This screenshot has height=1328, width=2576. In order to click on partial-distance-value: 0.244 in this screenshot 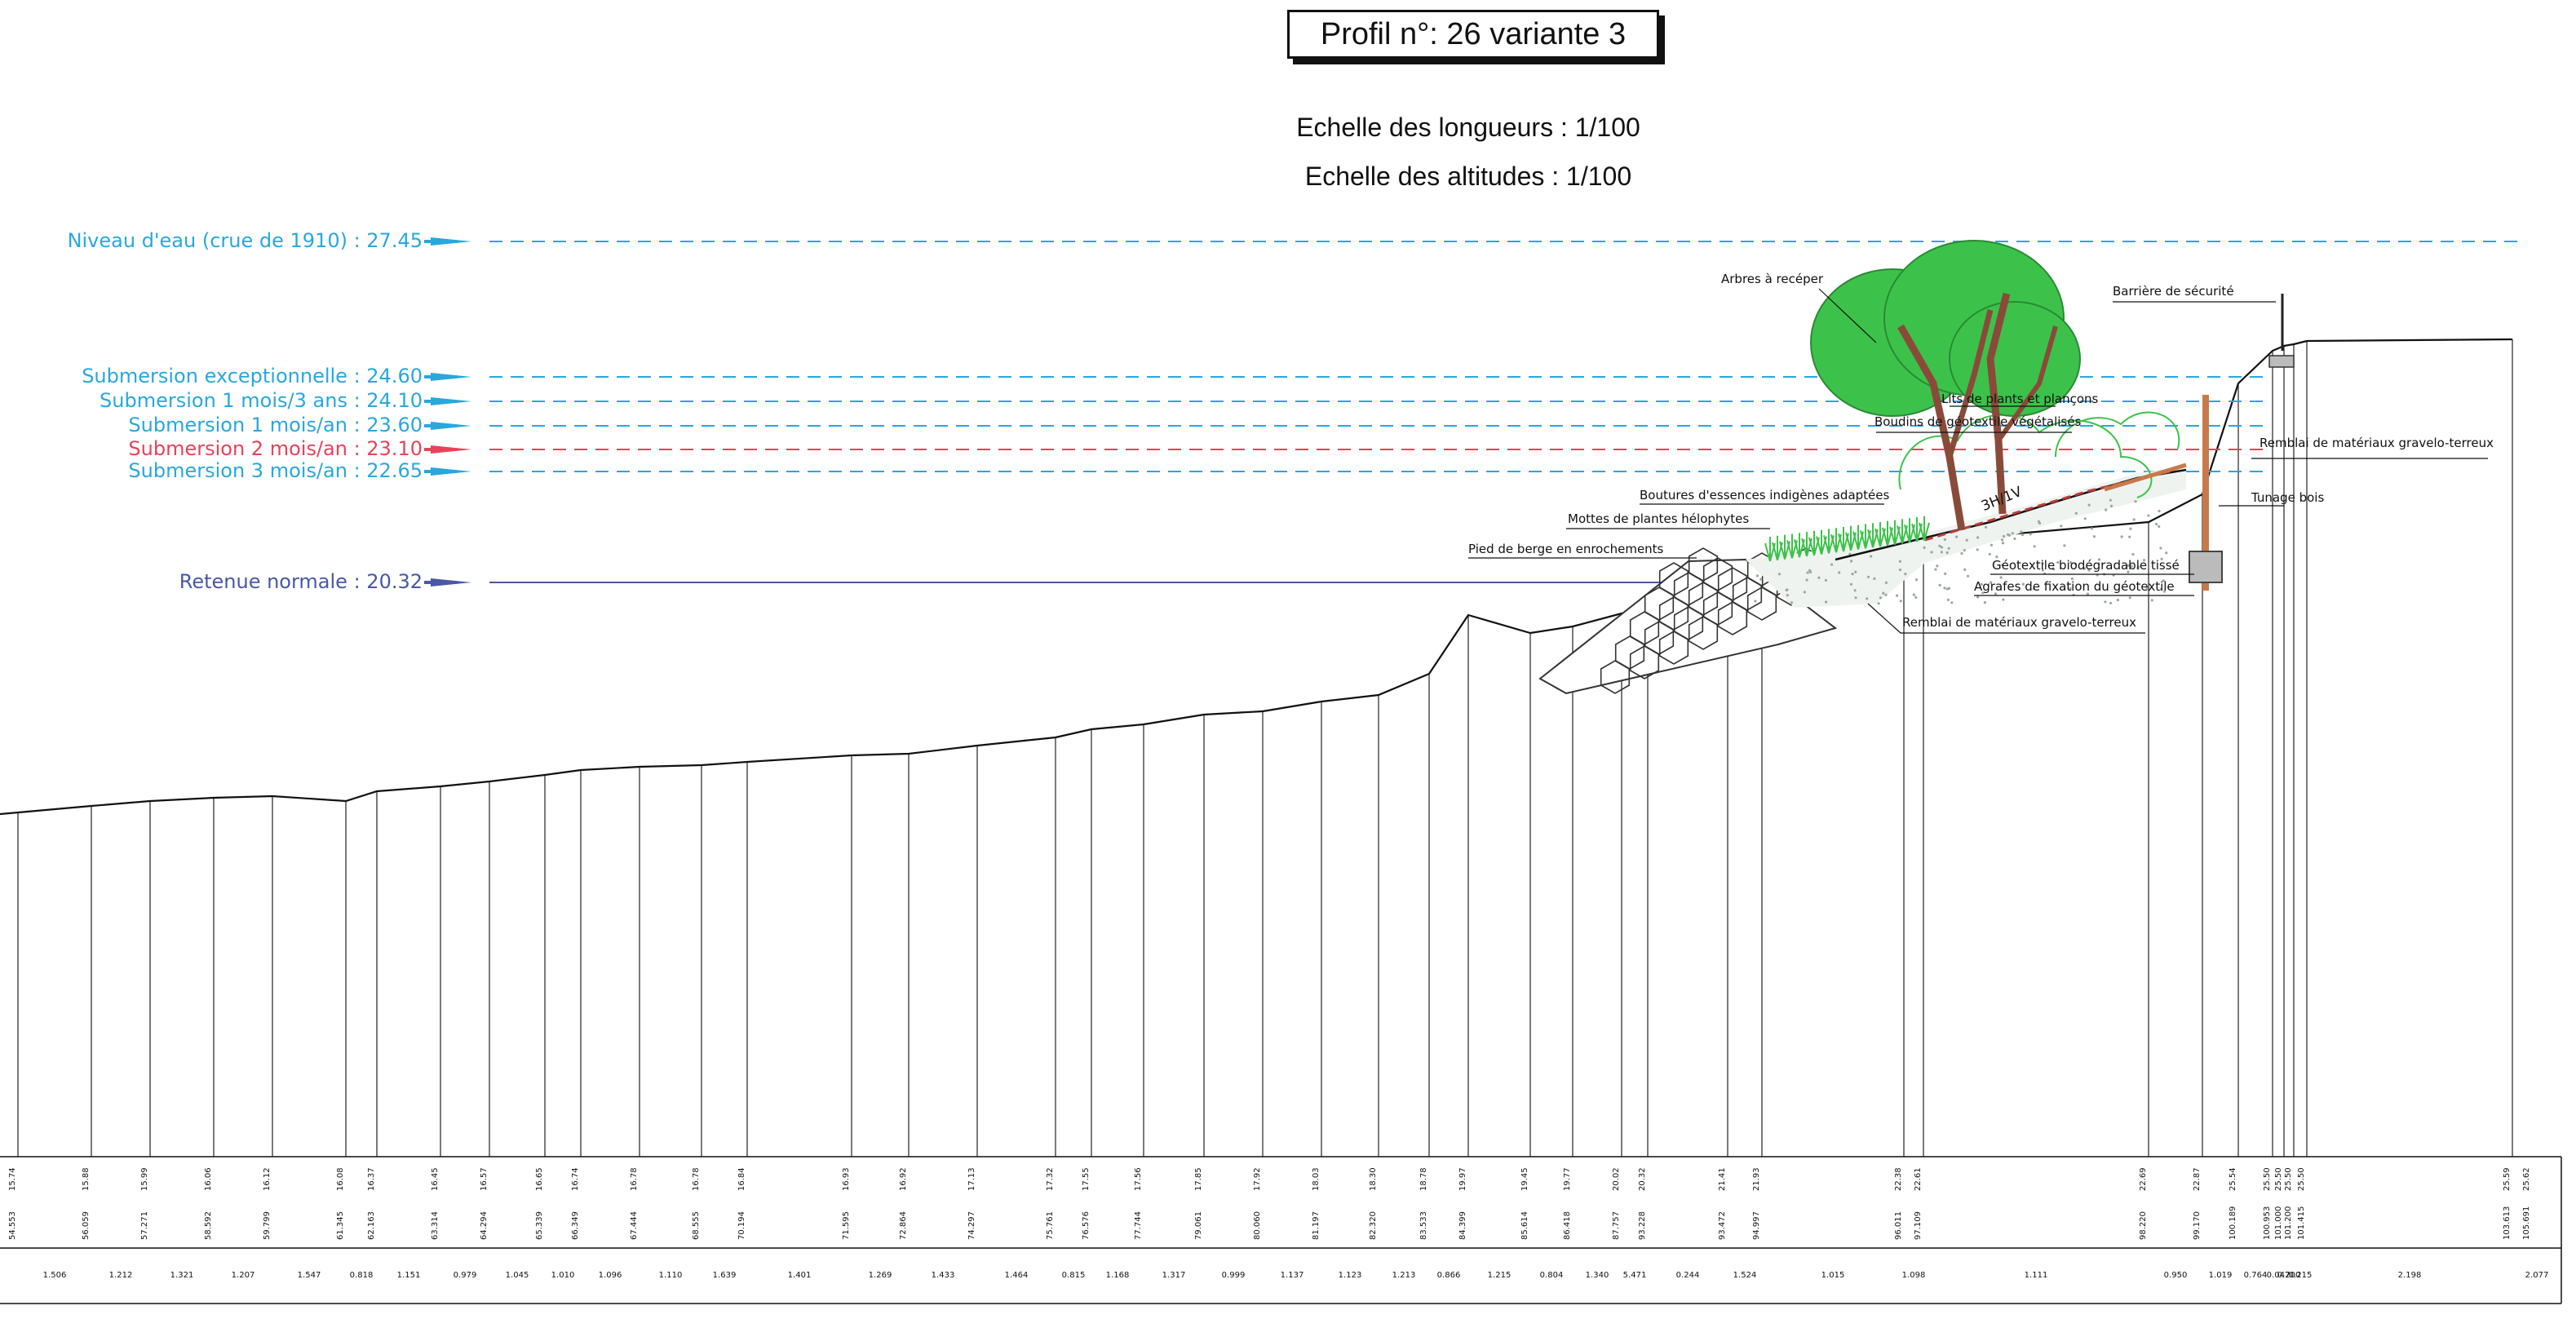, I will do `click(1688, 1275)`.